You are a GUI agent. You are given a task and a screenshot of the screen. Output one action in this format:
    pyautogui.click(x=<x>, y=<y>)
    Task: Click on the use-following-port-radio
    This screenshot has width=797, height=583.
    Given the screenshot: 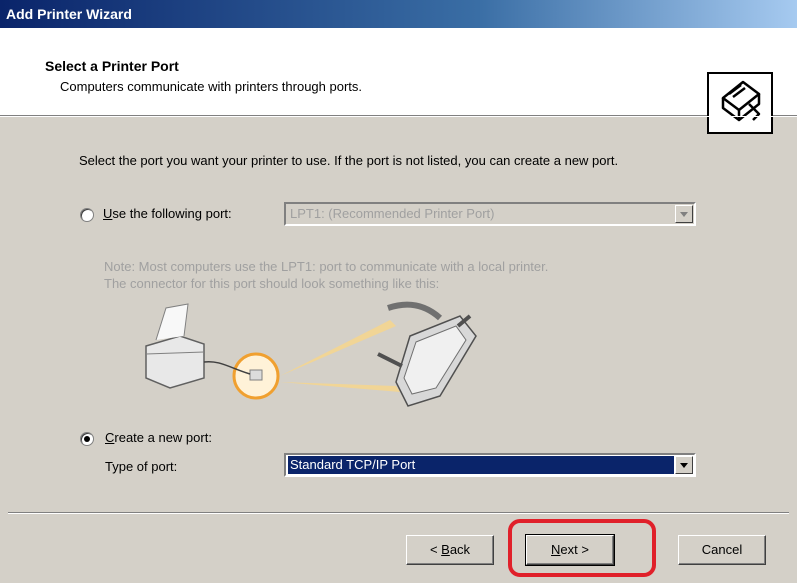 What is the action you would take?
    pyautogui.click(x=87, y=215)
    